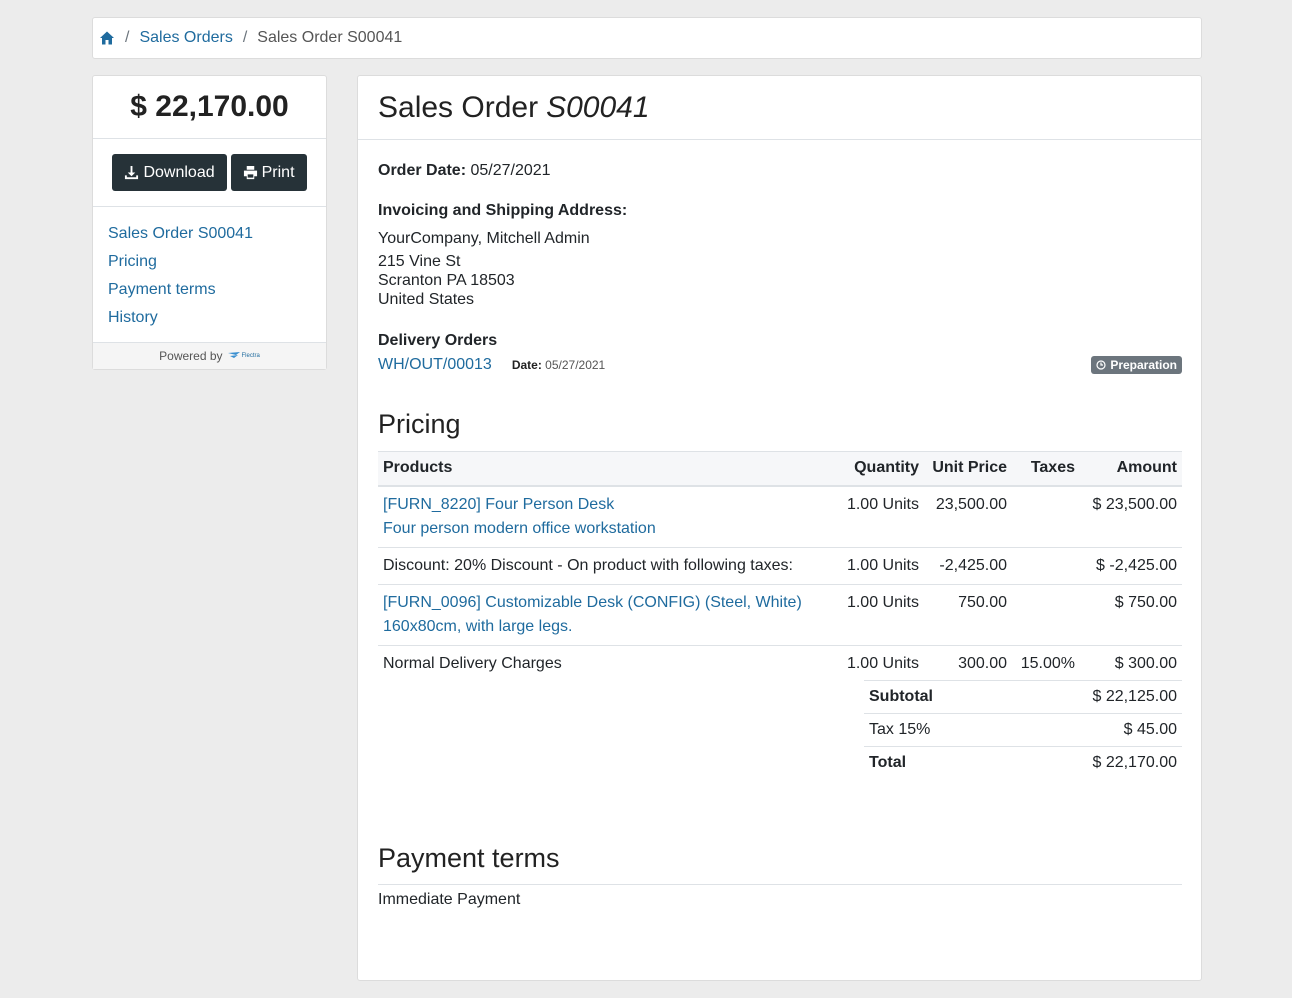 The height and width of the screenshot is (998, 1292). Describe the element at coordinates (982, 663) in the screenshot. I see `line-unit-price: 300.00` at that location.